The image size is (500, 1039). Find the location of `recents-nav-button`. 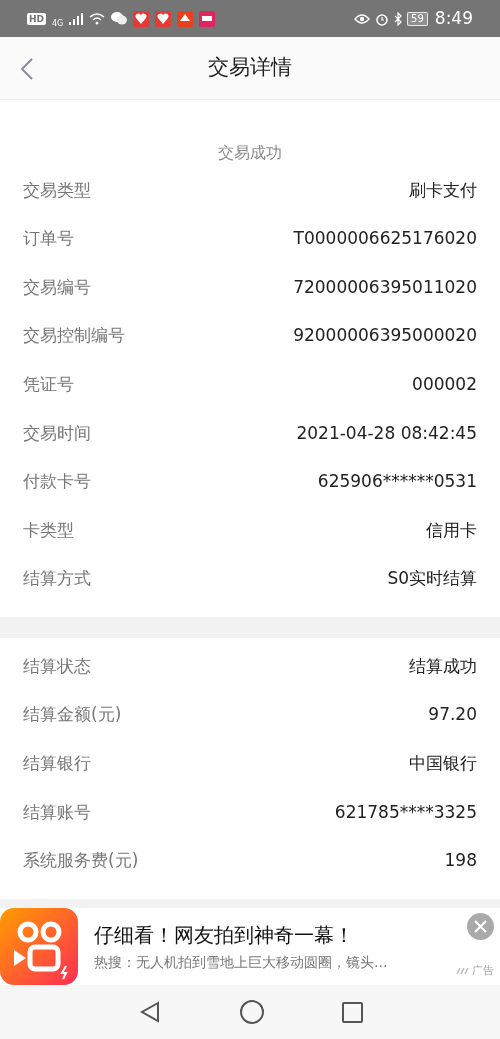

recents-nav-button is located at coordinates (352, 1012).